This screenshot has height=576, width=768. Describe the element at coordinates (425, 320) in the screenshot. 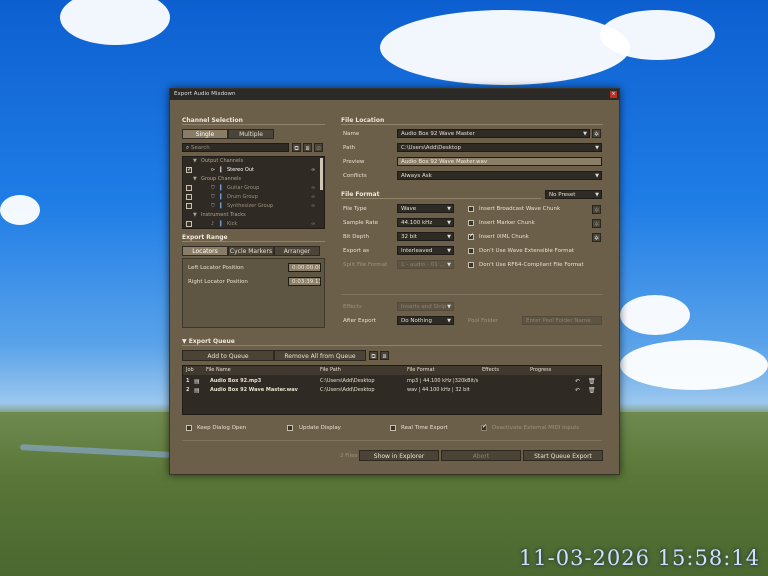

I see `after-export-select: Do Nothing ▼` at that location.